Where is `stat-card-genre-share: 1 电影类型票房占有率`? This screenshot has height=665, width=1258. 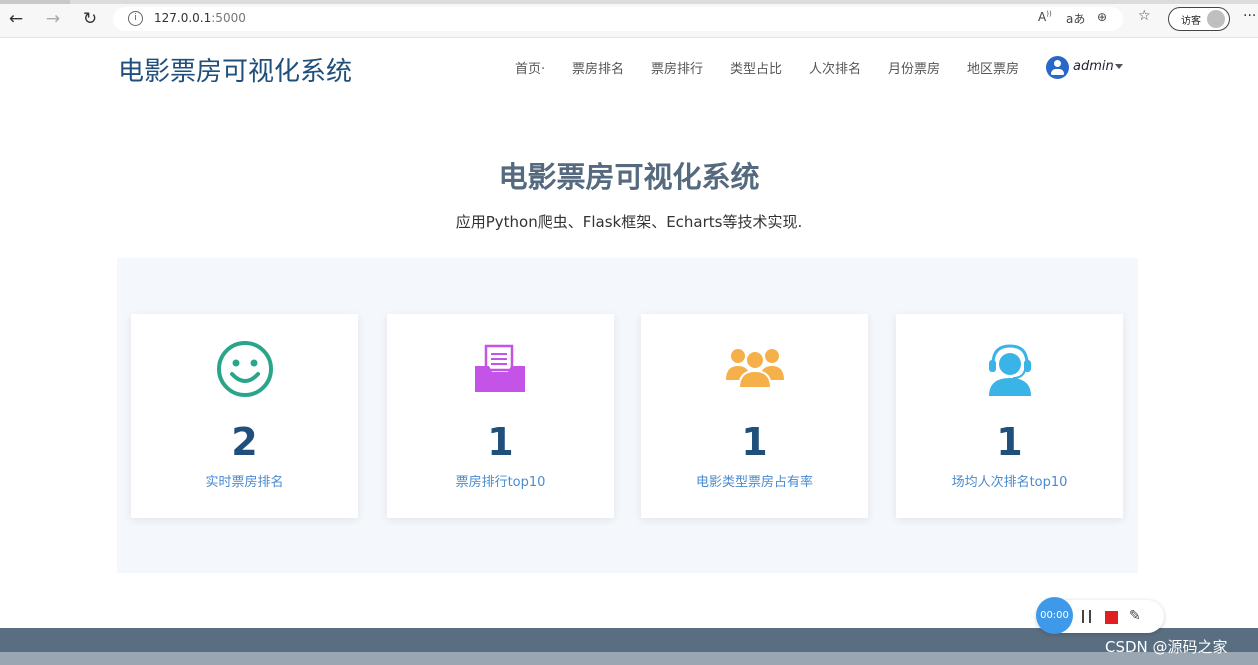 stat-card-genre-share: 1 电影类型票房占有率 is located at coordinates (754, 416).